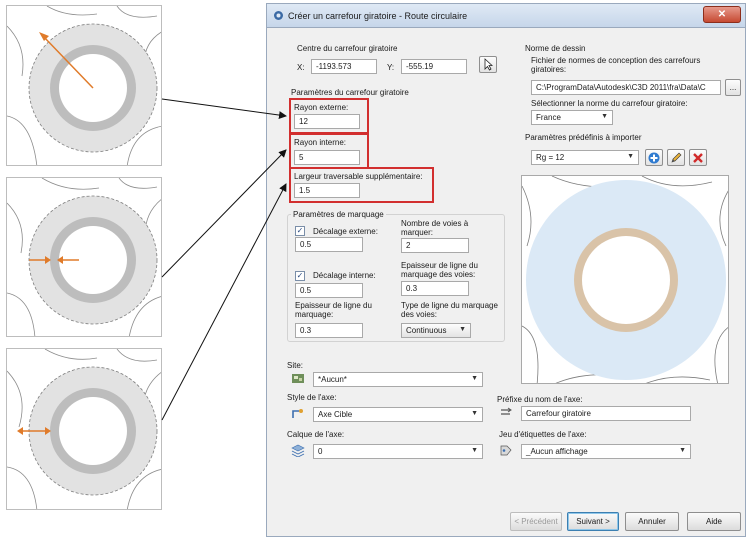 The height and width of the screenshot is (537, 746). What do you see at coordinates (316, 434) in the screenshot?
I see `axis-layer-label: Calque de l'axe:` at bounding box center [316, 434].